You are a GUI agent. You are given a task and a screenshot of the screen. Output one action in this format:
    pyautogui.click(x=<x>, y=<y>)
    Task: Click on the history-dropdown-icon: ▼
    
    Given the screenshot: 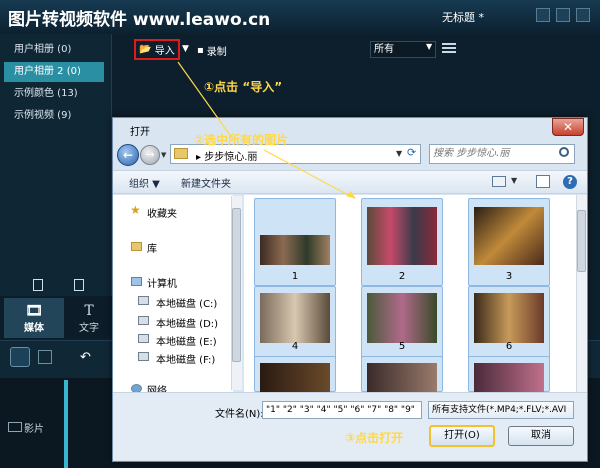 What is the action you would take?
    pyautogui.click(x=163, y=155)
    